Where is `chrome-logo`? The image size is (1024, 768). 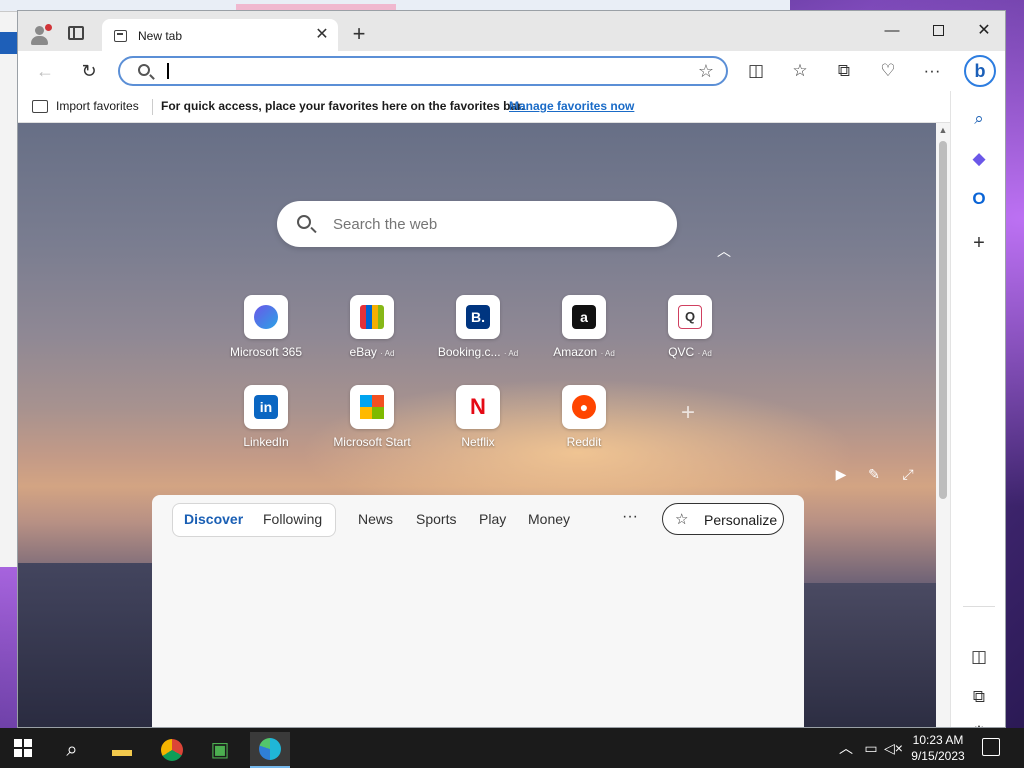 chrome-logo is located at coordinates (172, 750).